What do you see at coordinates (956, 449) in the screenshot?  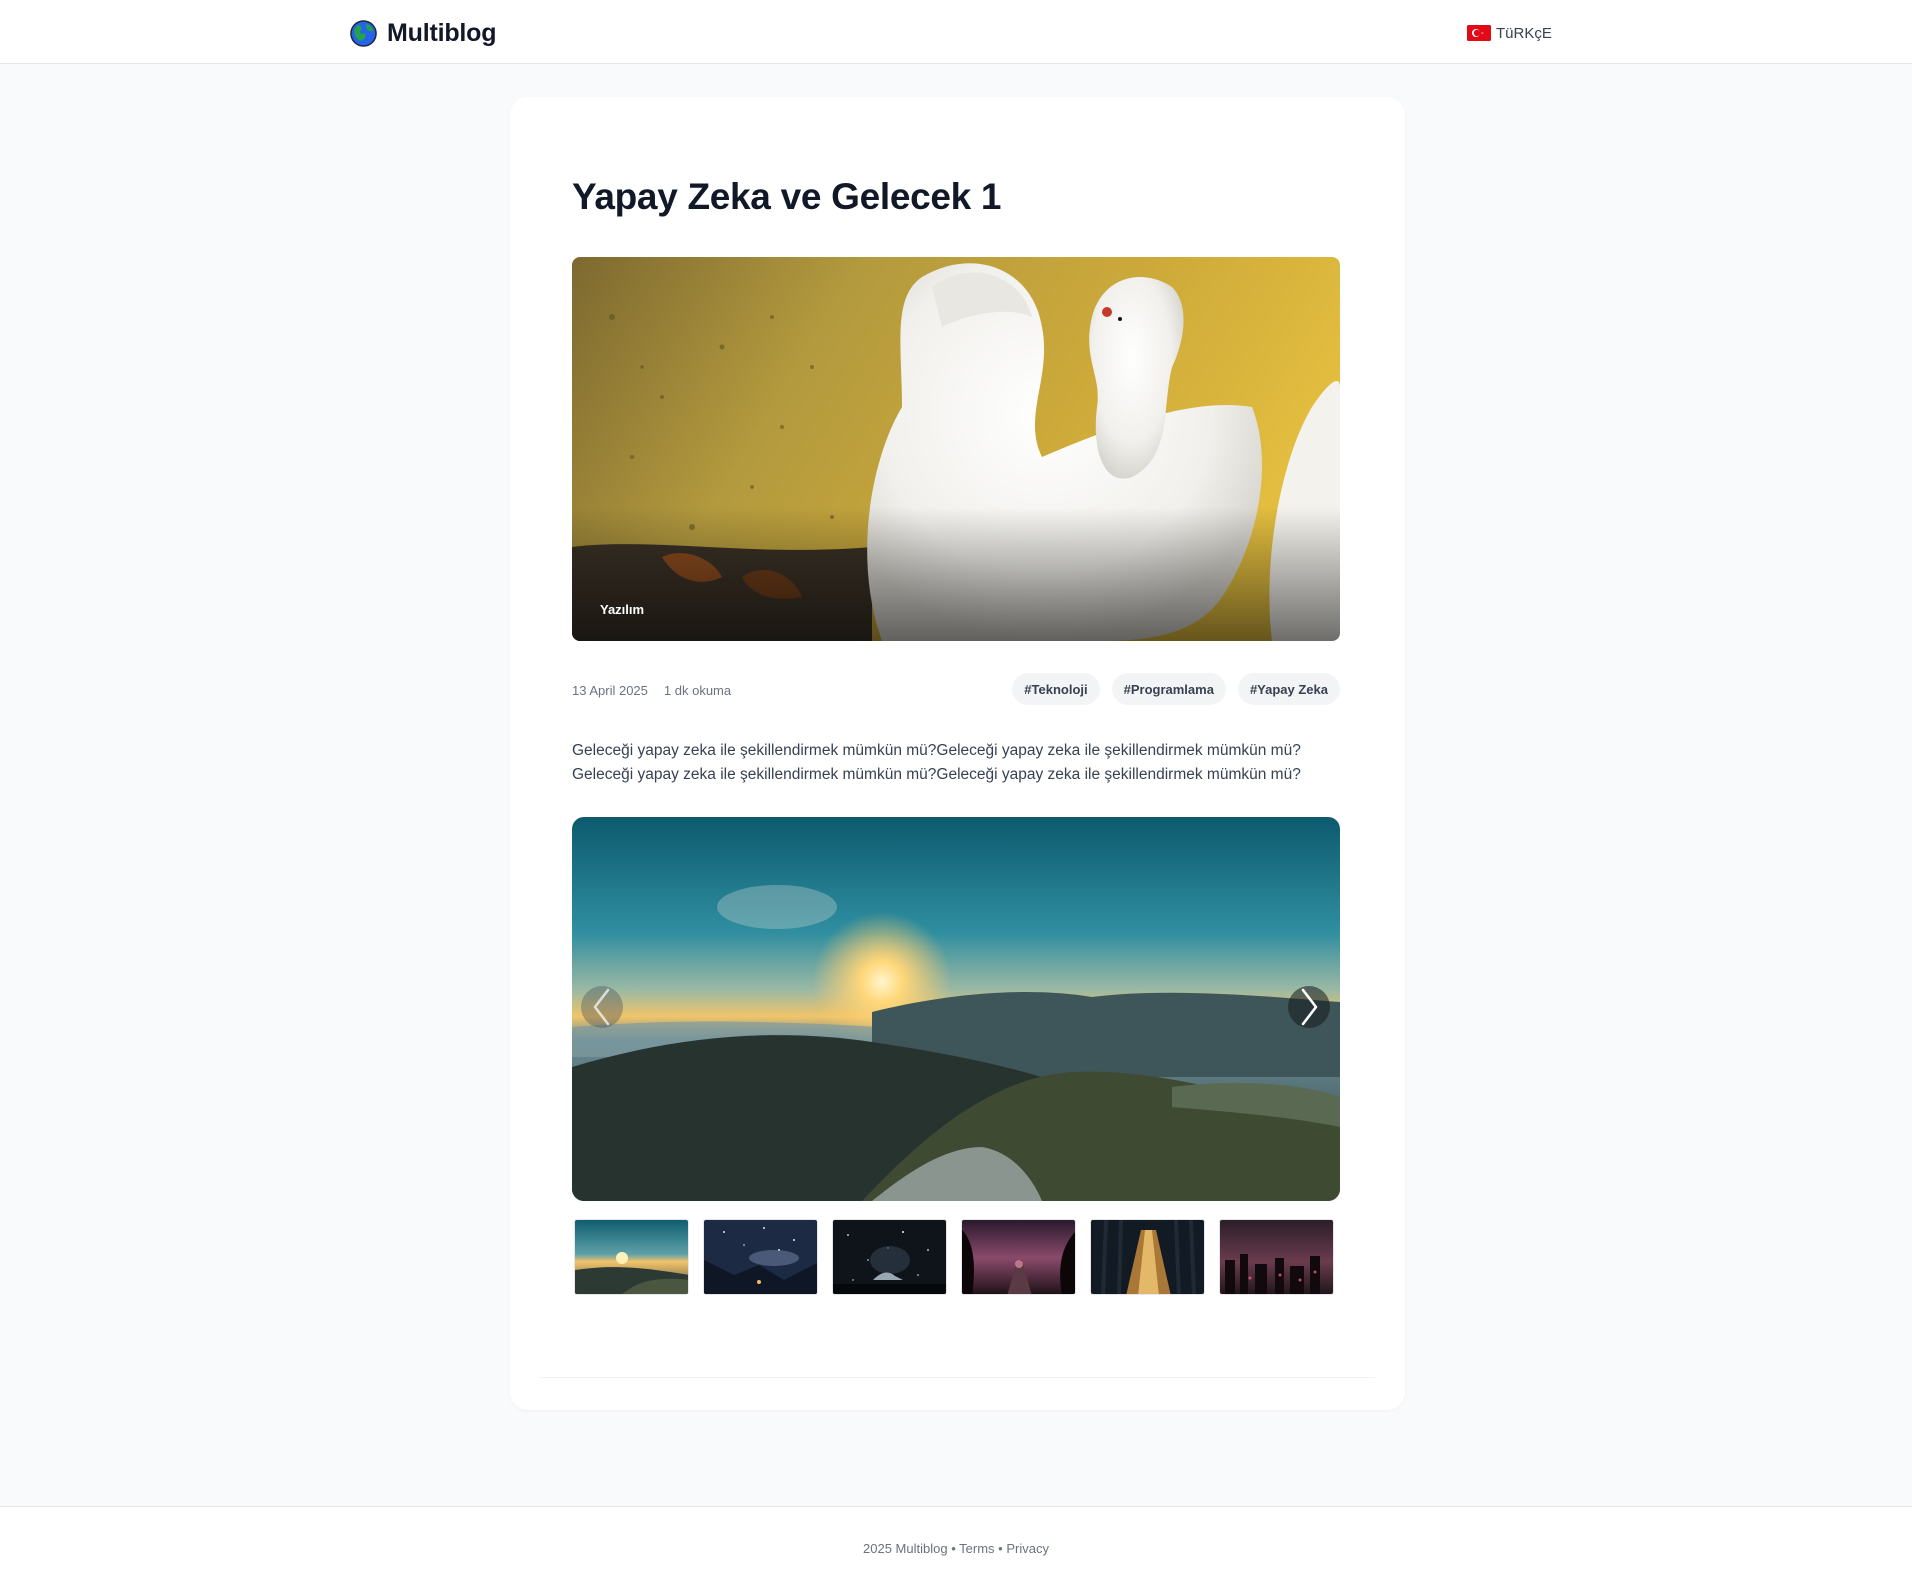 I see `hero-image: Yazılım` at bounding box center [956, 449].